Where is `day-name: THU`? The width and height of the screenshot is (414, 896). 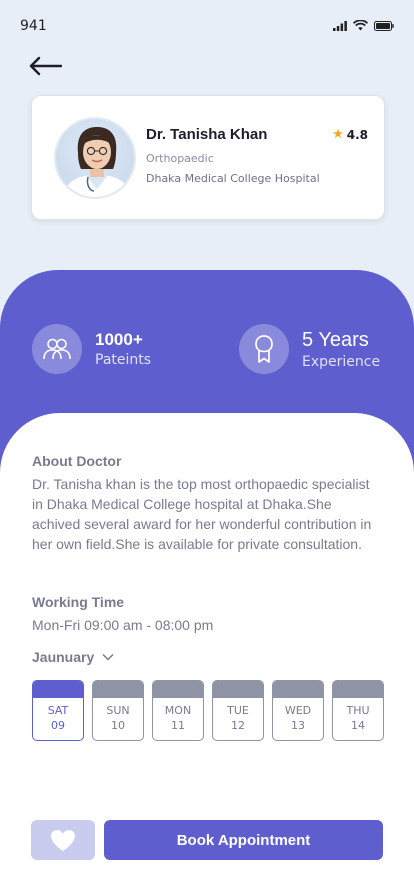 day-name: THU is located at coordinates (358, 710).